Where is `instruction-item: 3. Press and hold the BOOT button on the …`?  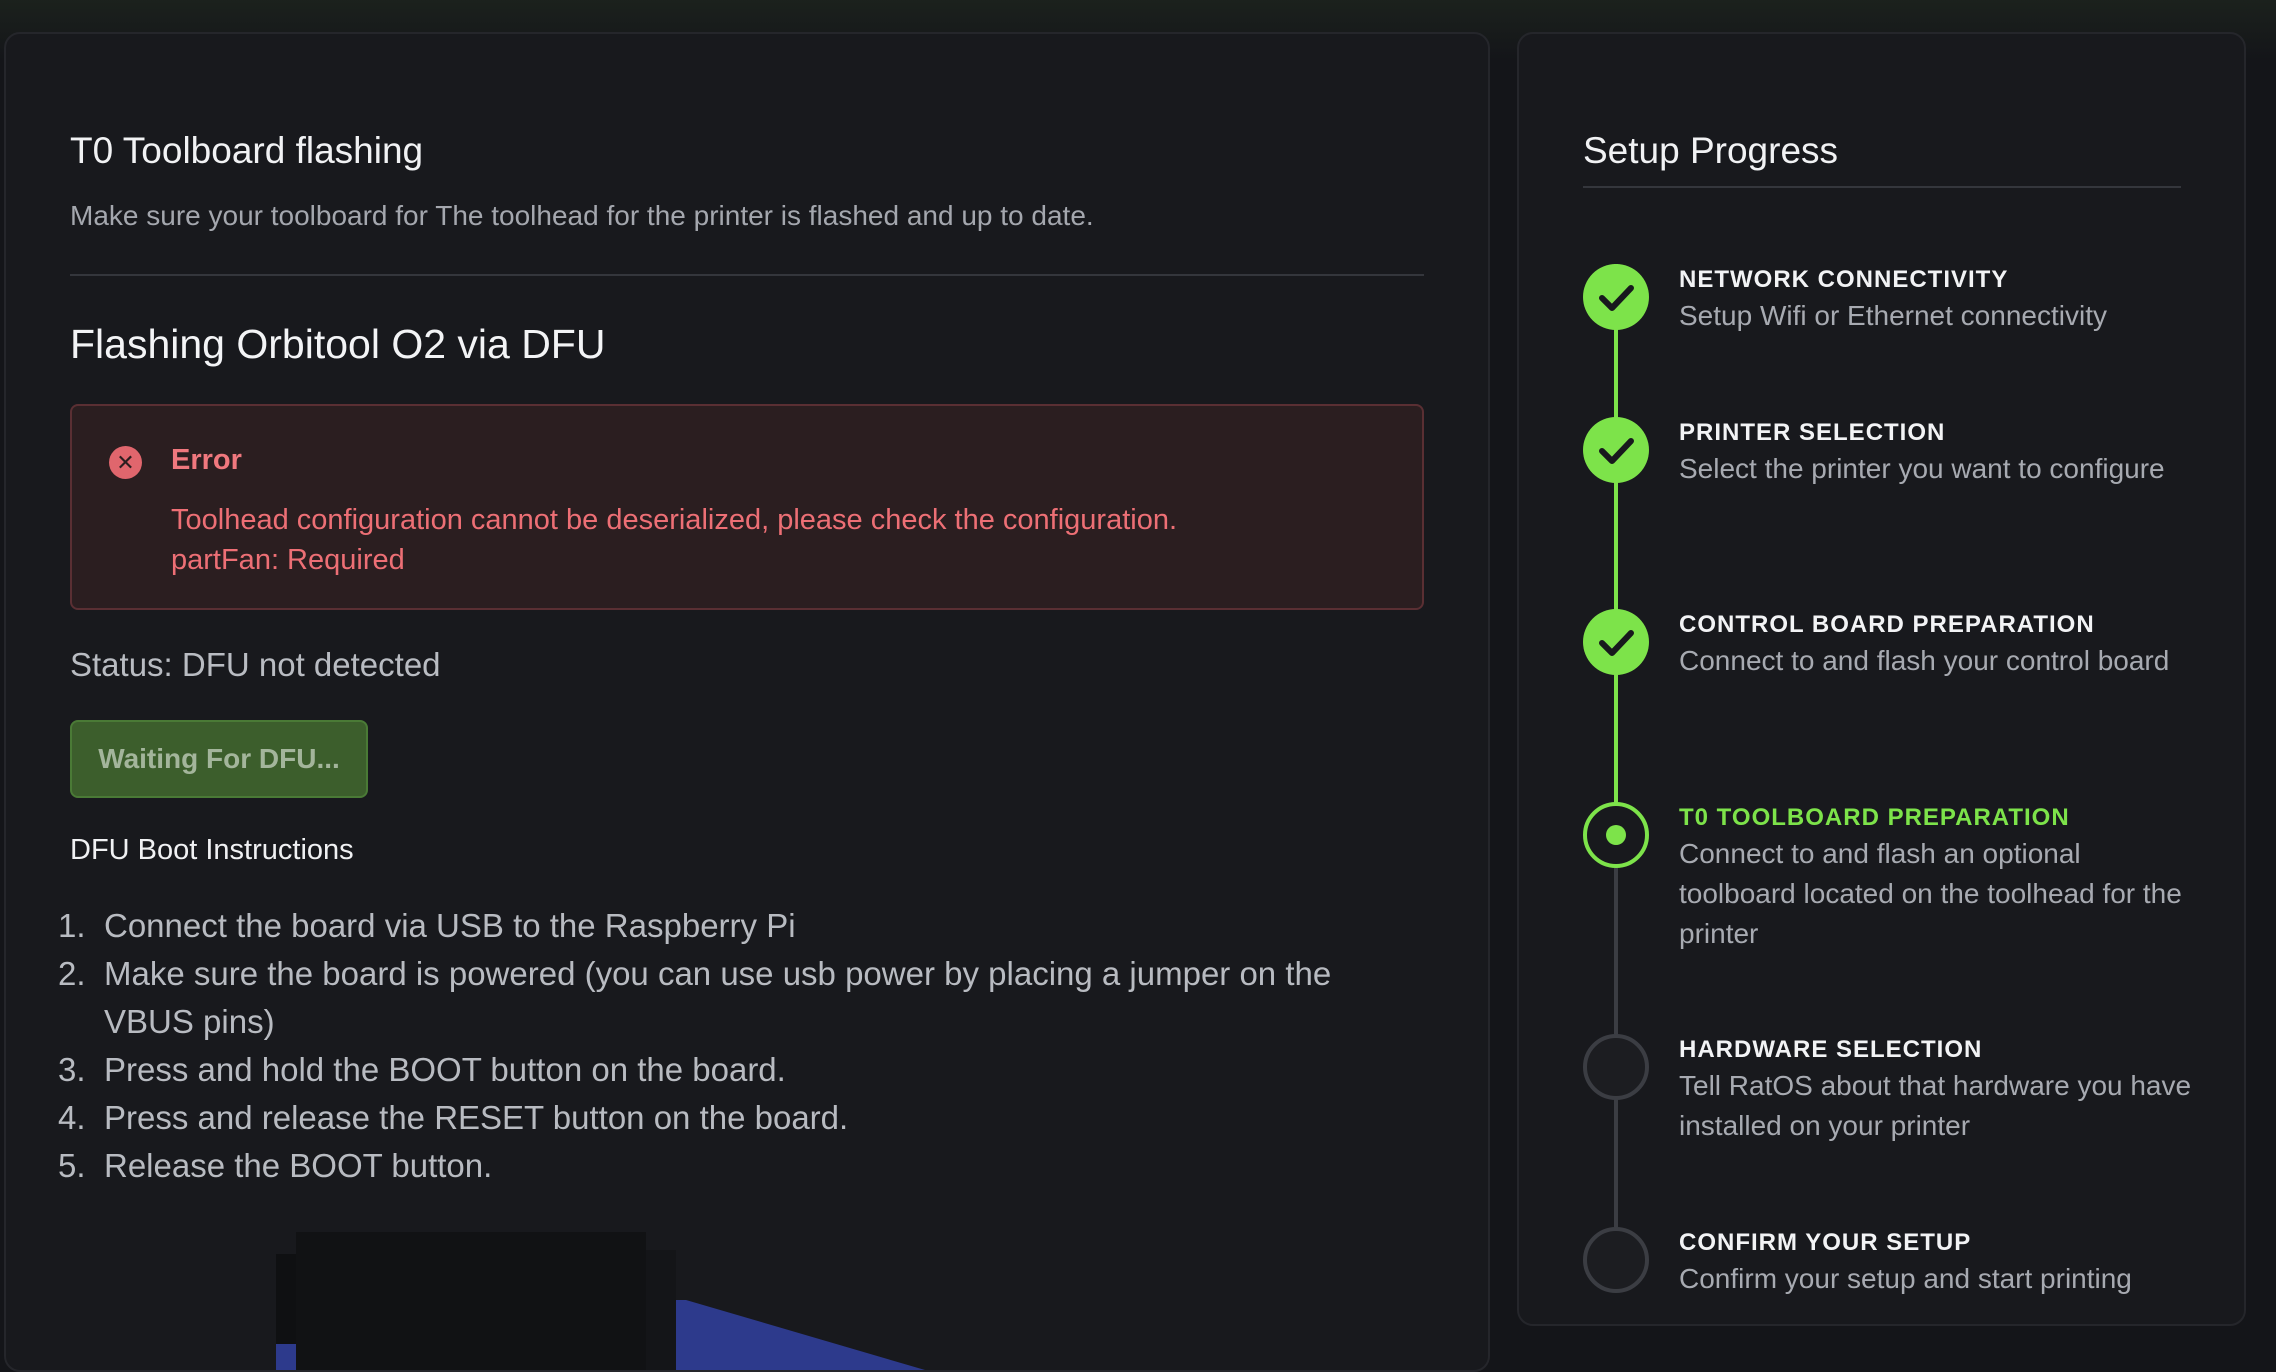
instruction-item: 3. Press and hold the BOOT button on the … is located at coordinates (728, 1070).